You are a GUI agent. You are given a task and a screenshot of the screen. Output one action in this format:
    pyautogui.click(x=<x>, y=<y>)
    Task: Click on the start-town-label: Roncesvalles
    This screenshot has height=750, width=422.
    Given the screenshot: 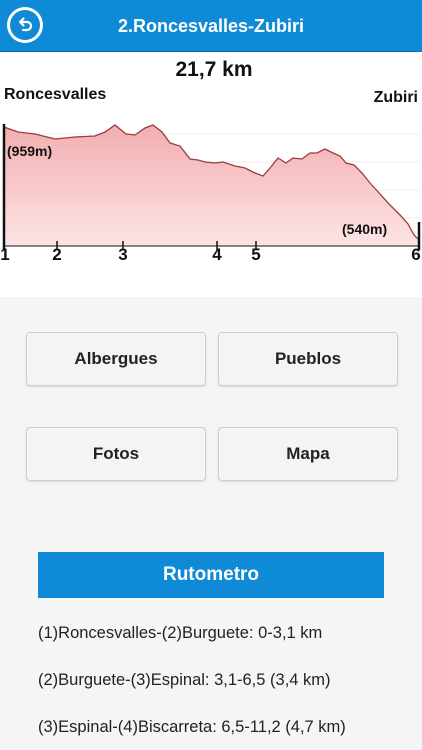 What is the action you would take?
    pyautogui.click(x=55, y=94)
    